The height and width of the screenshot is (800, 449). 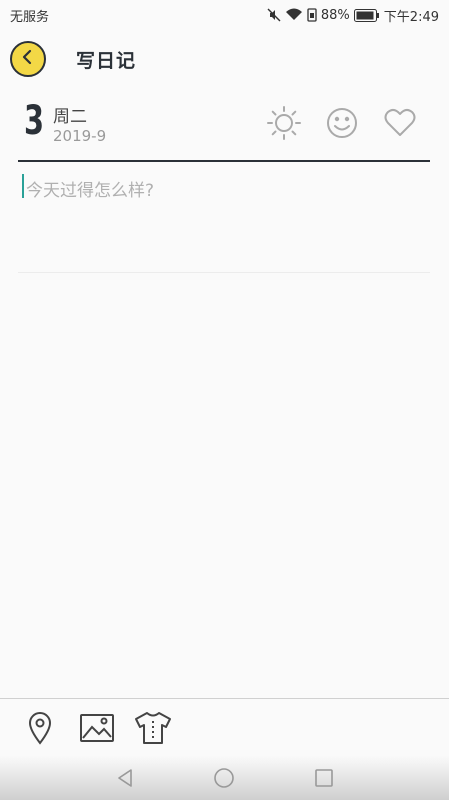 What do you see at coordinates (366, 15) in the screenshot?
I see `battery-icon` at bounding box center [366, 15].